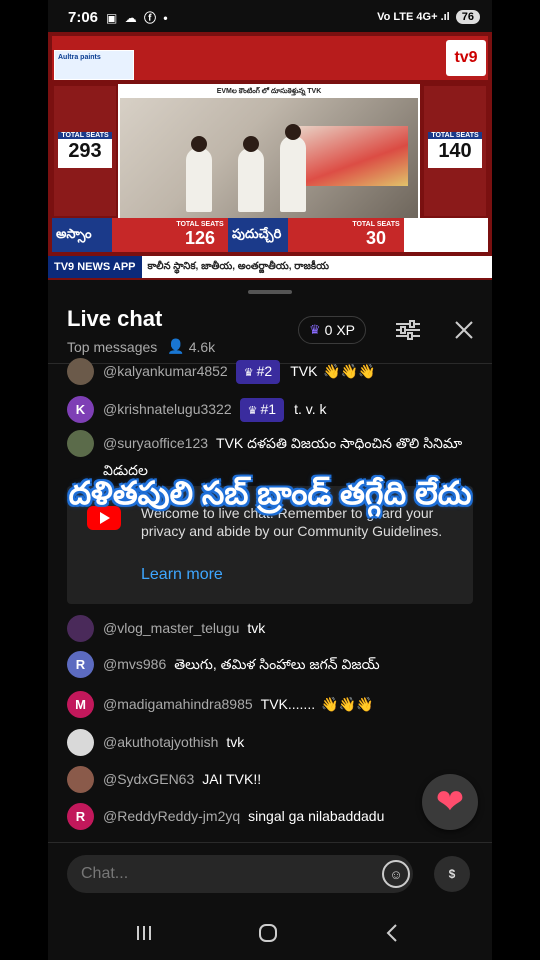 The height and width of the screenshot is (960, 540). I want to click on super-chat-label: $, so click(452, 874).